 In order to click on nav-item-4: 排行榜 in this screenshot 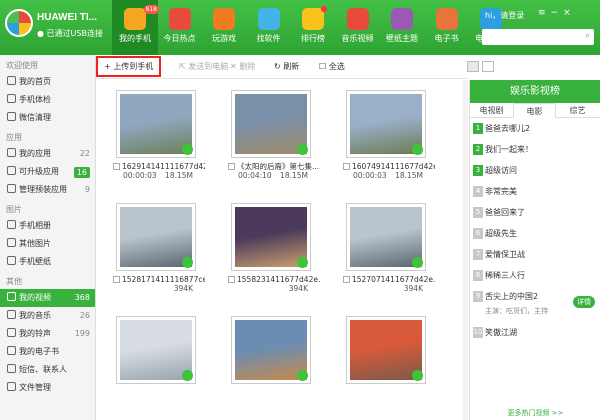, I will do `click(313, 27)`.